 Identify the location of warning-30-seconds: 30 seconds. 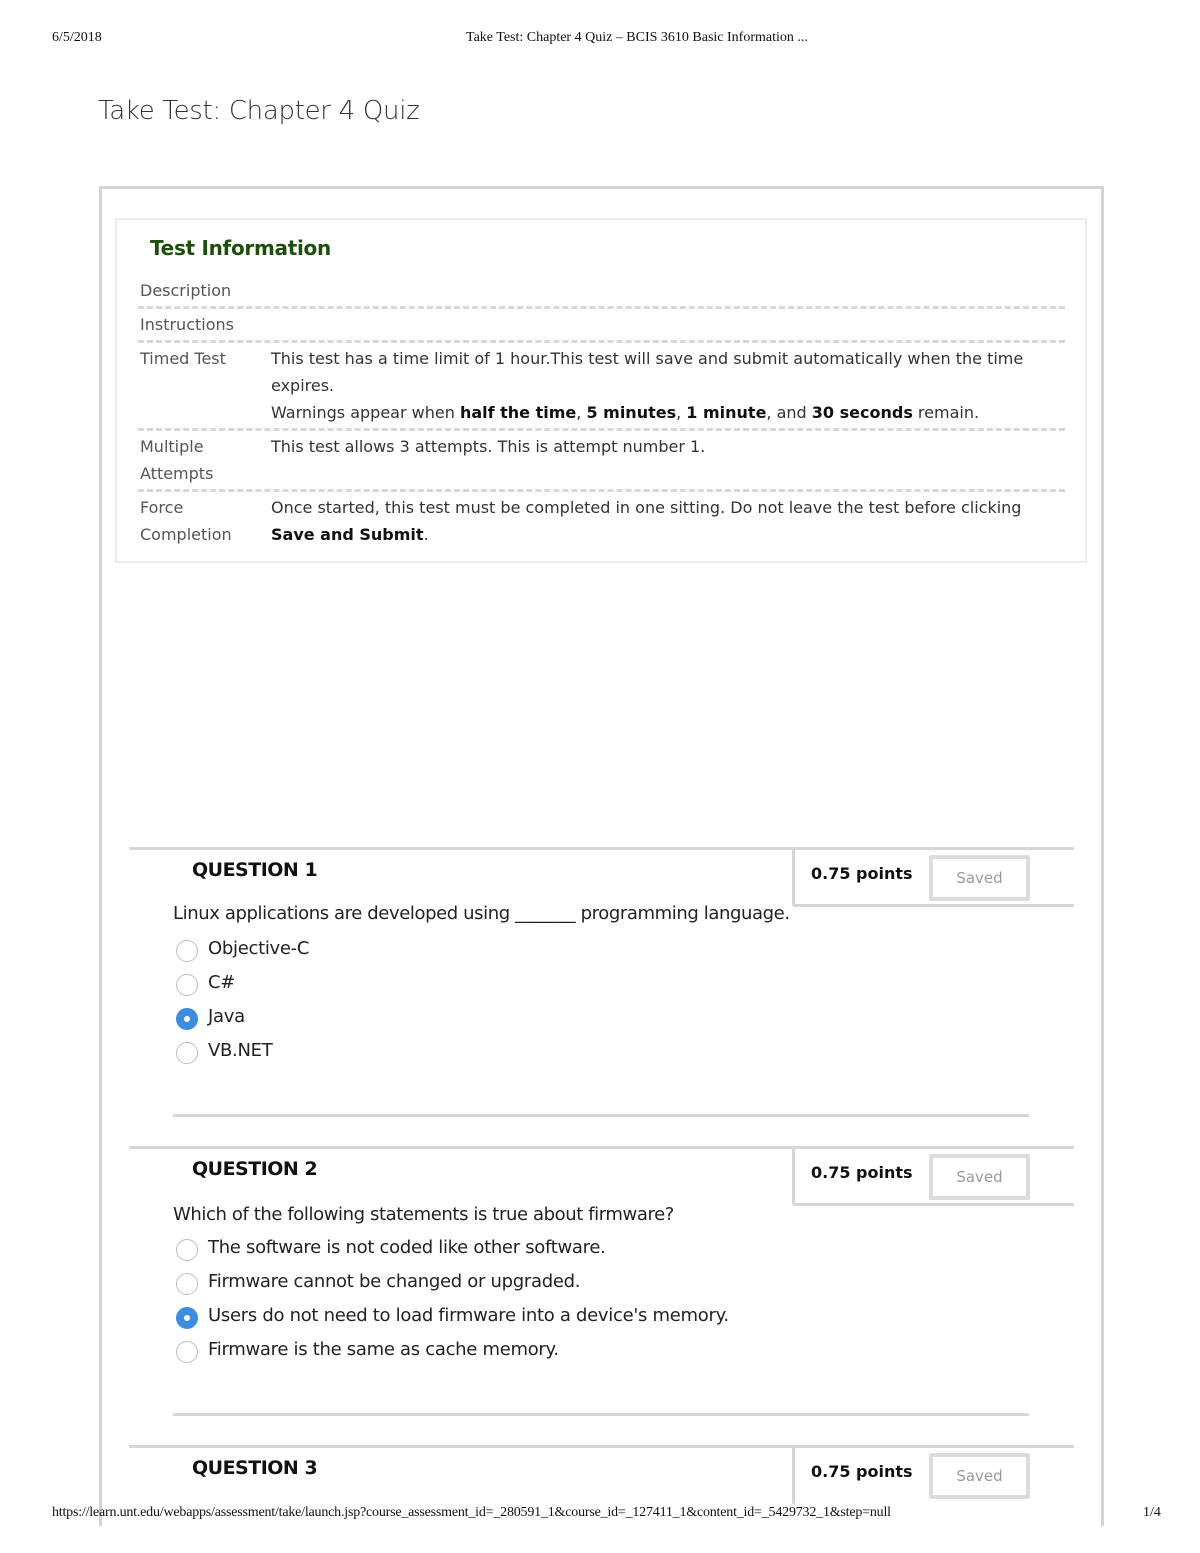
(862, 412).